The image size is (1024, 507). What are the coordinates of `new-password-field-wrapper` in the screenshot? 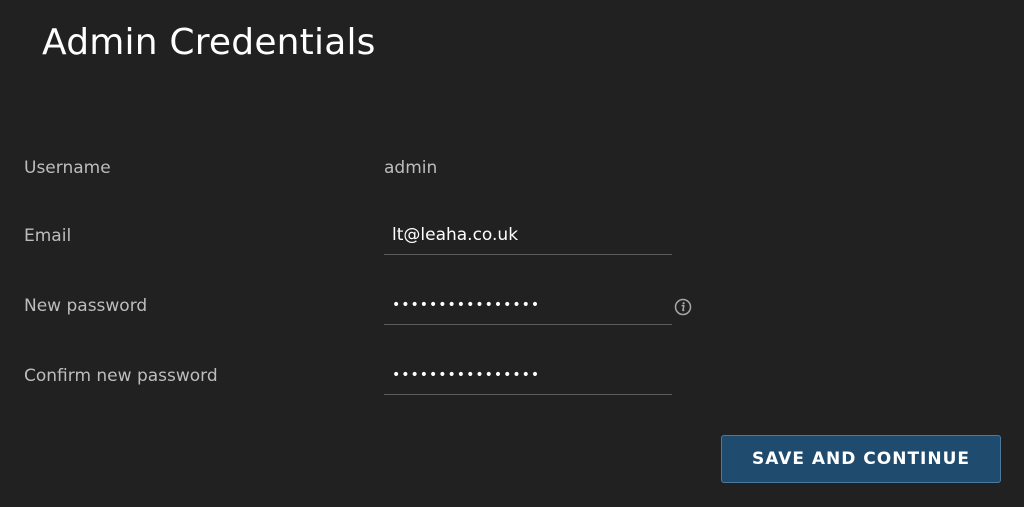 It's located at (528, 306).